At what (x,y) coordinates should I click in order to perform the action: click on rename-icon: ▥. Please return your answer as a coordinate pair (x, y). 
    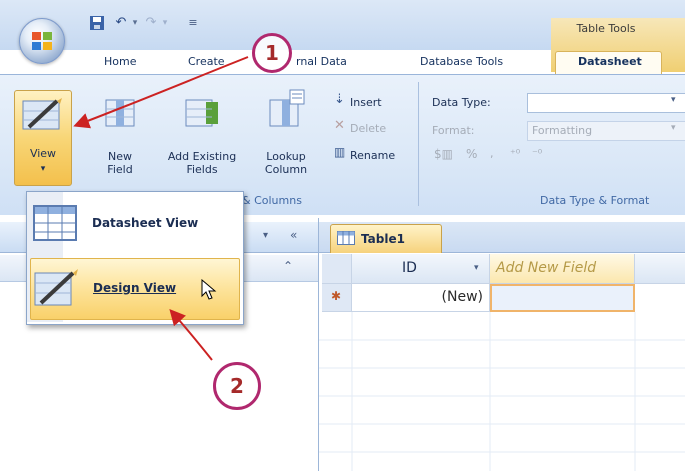
    Looking at the image, I should click on (340, 152).